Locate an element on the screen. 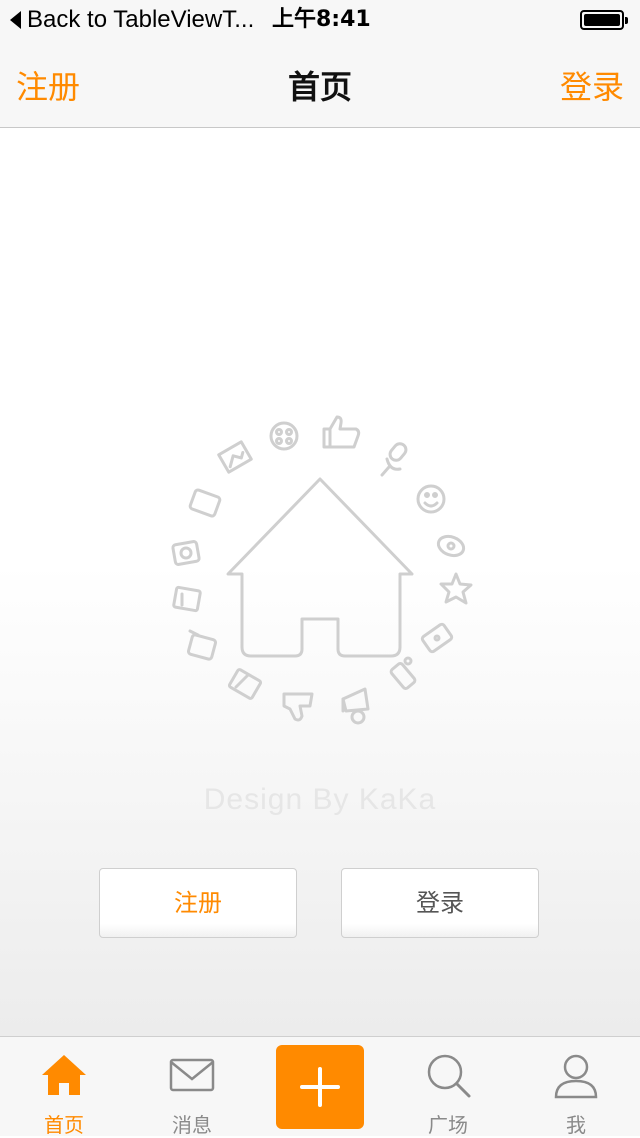 The width and height of the screenshot is (640, 1138). tablet-icon is located at coordinates (205, 503).